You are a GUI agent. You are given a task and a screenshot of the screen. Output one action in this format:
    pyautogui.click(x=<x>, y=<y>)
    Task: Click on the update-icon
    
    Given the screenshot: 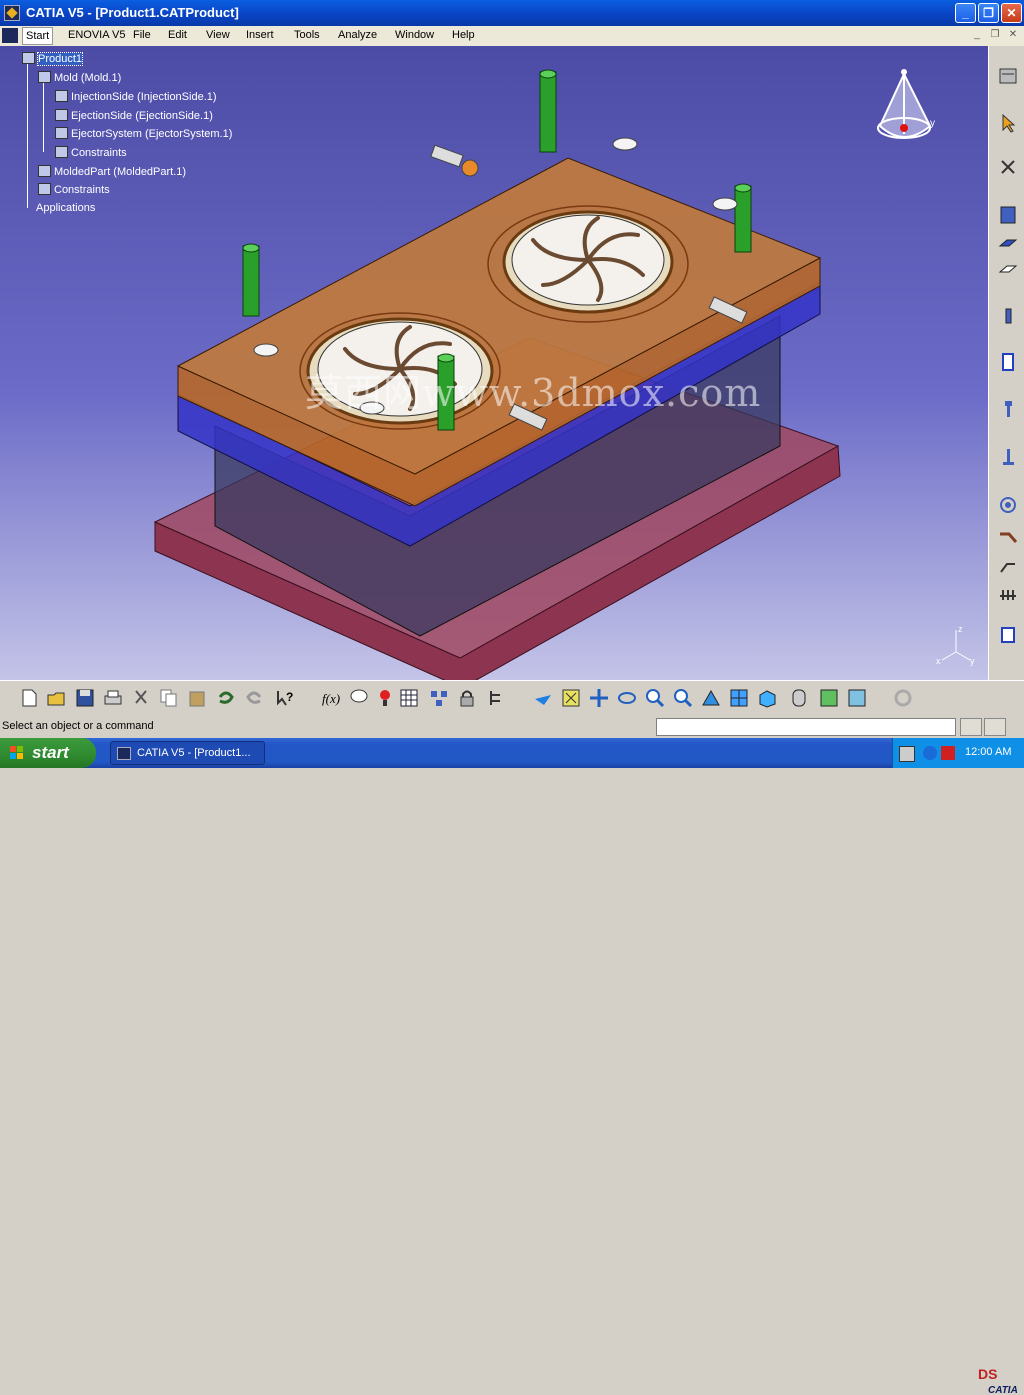 What is the action you would take?
    pyautogui.click(x=903, y=698)
    